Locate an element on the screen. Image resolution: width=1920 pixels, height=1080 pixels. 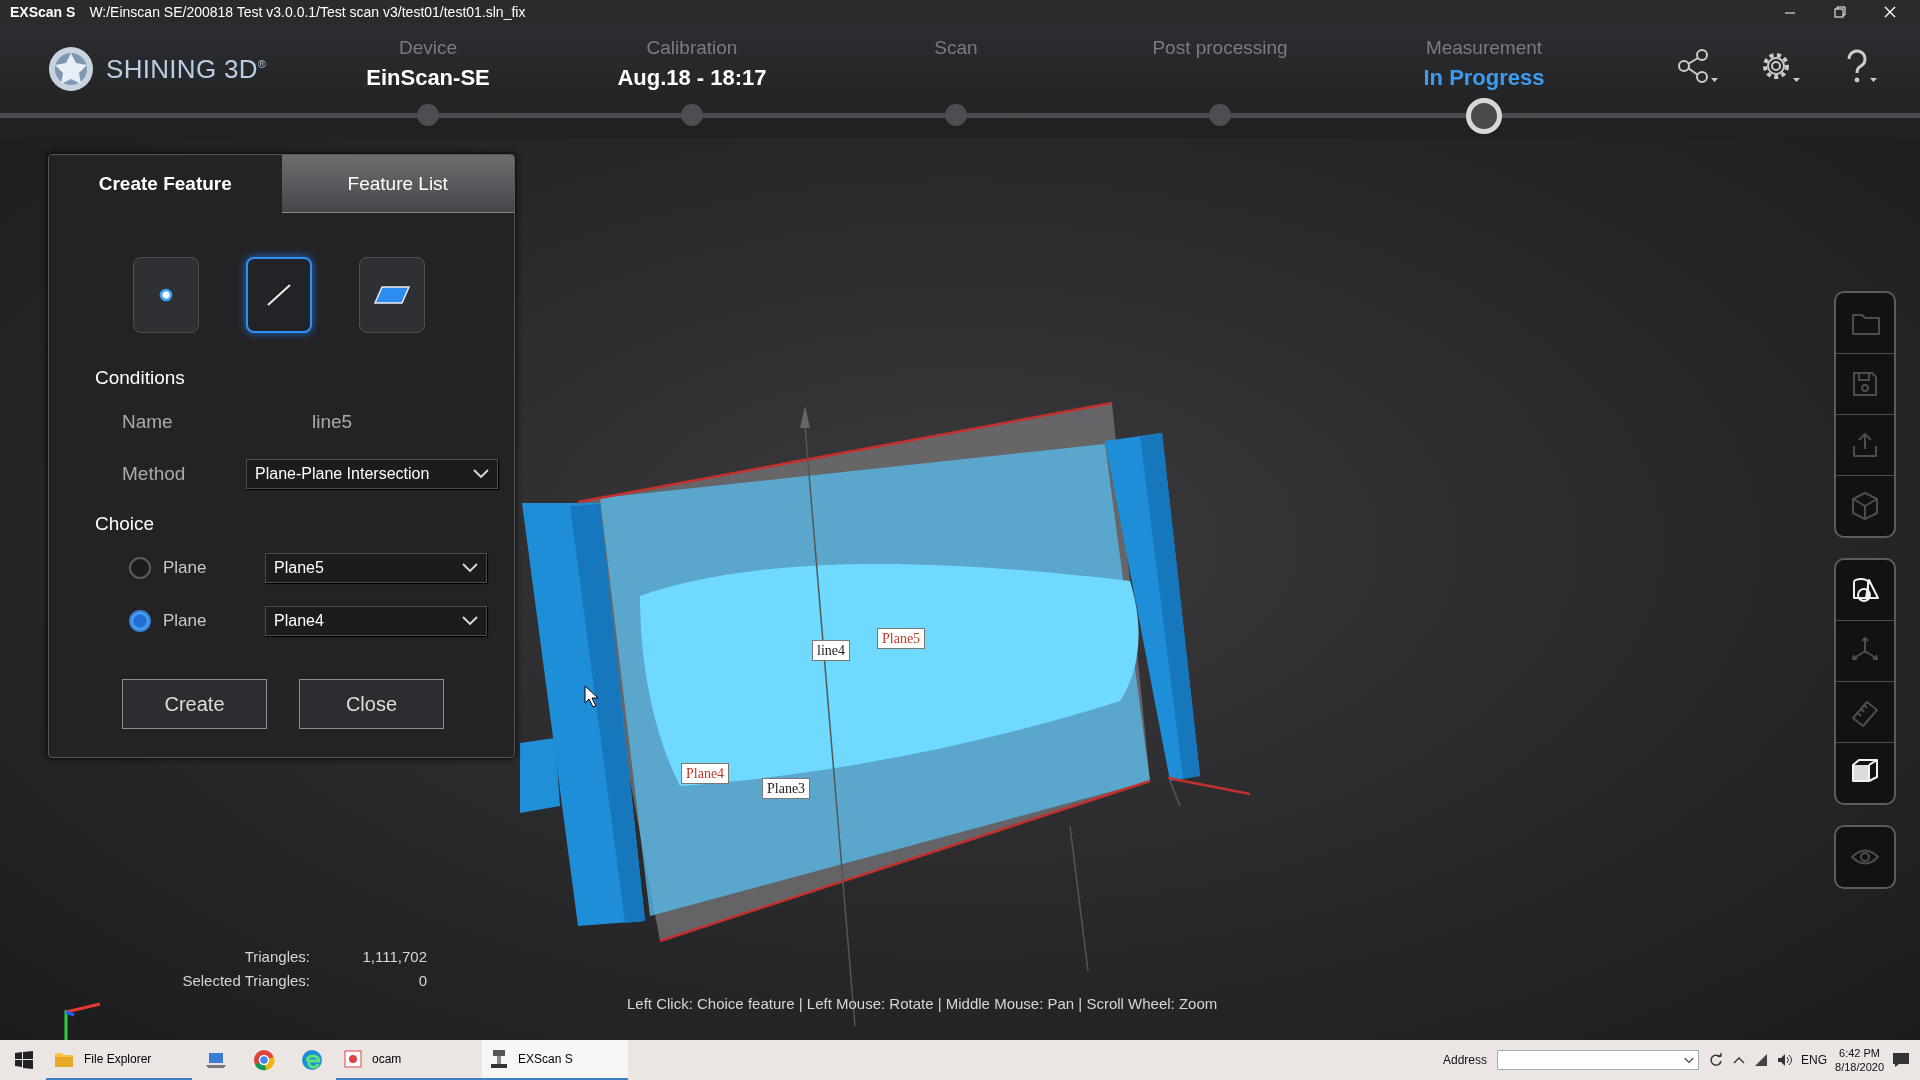
scanner-icon is located at coordinates (499, 1059).